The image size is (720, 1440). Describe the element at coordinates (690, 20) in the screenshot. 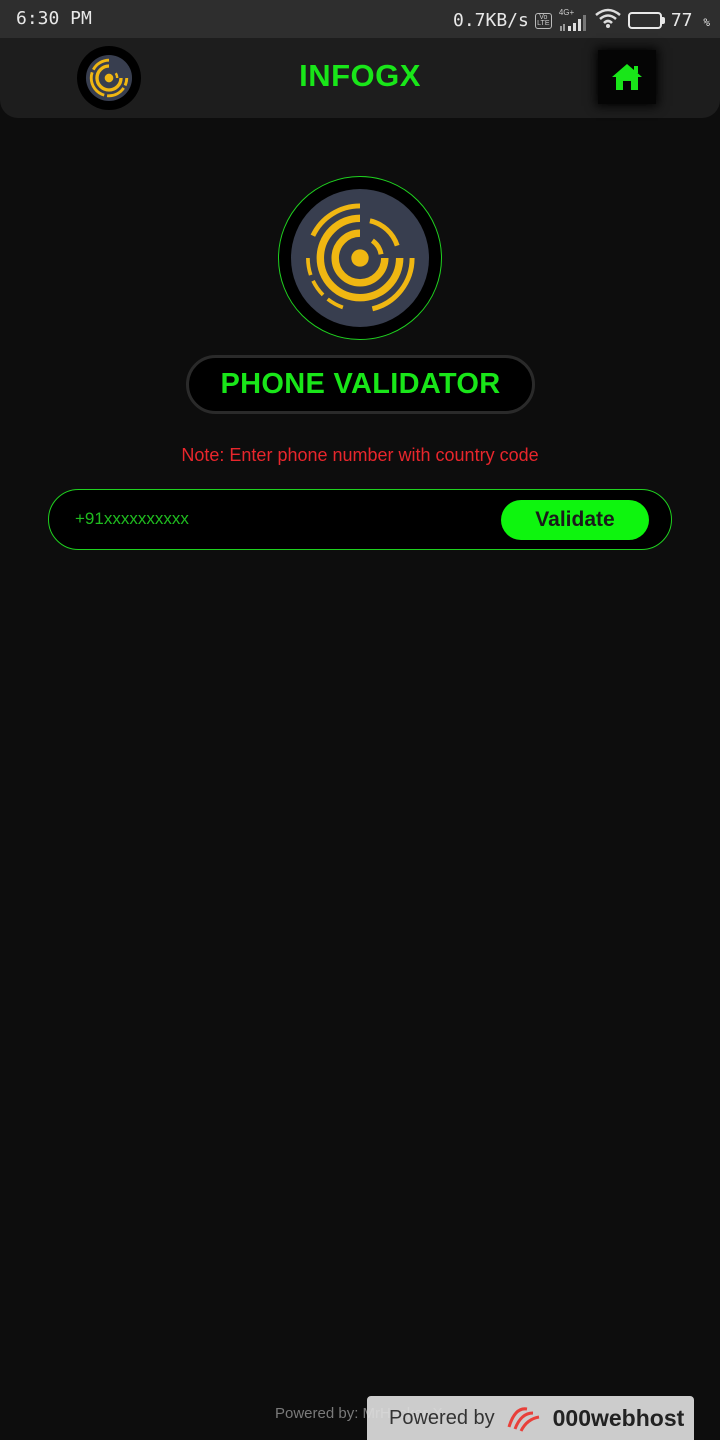

I see `battery-percent: 77 %` at that location.